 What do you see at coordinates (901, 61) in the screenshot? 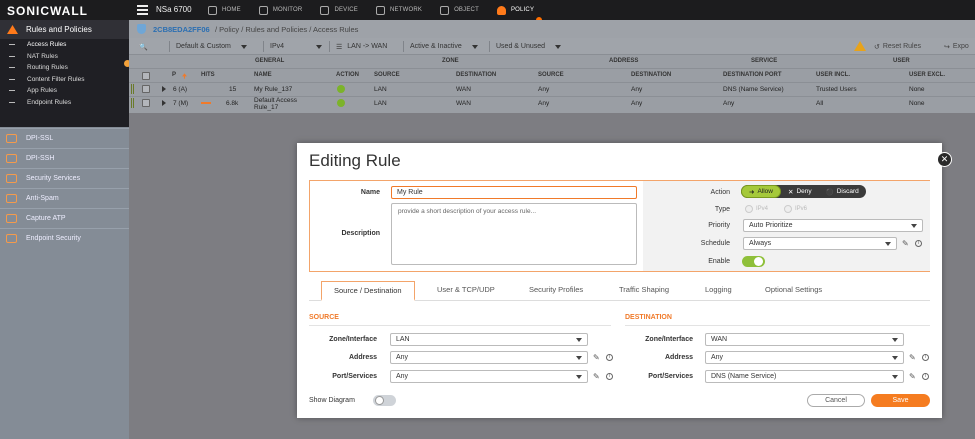
I see `group-header: USER` at bounding box center [901, 61].